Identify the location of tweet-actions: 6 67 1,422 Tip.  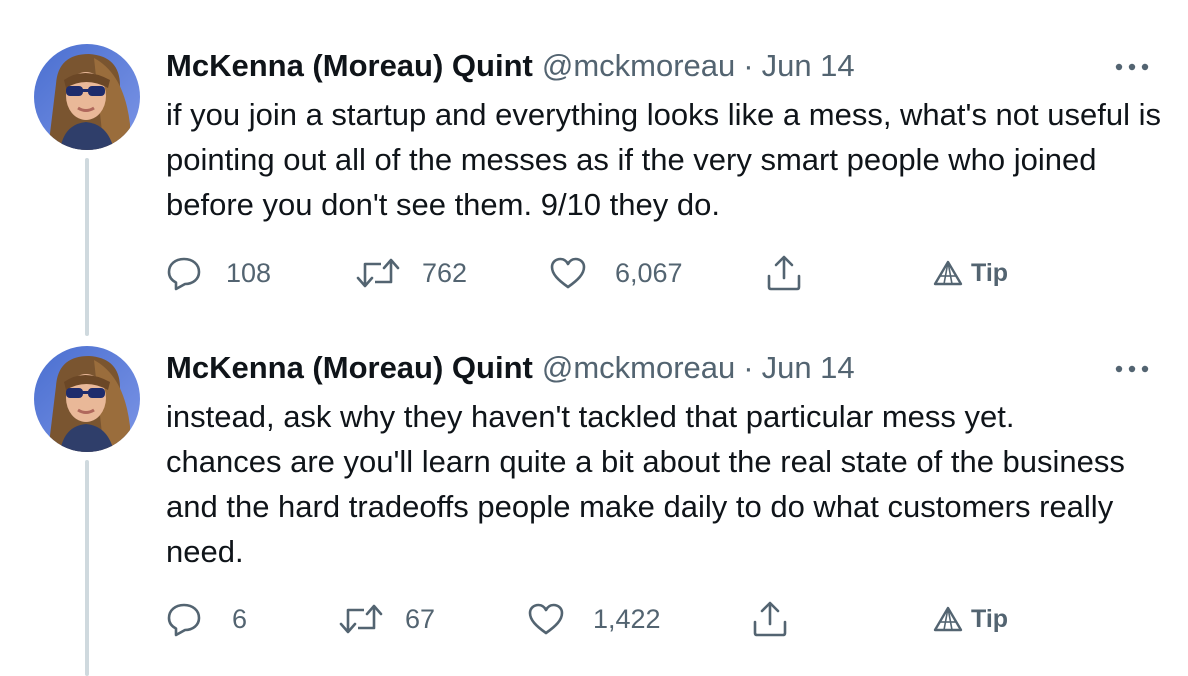
(594, 619).